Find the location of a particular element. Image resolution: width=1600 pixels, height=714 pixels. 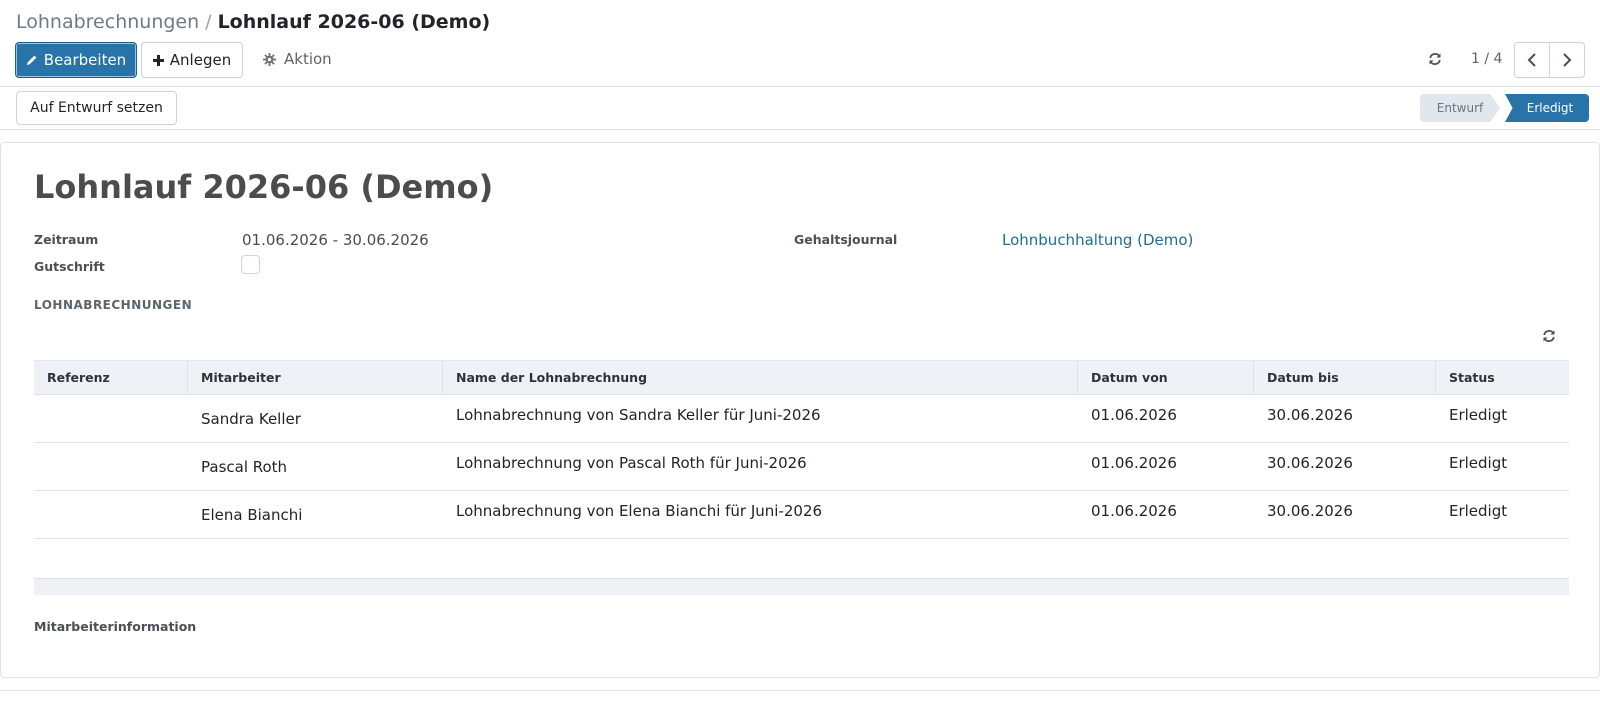

edit-button: Bearbeiten is located at coordinates (76, 60).